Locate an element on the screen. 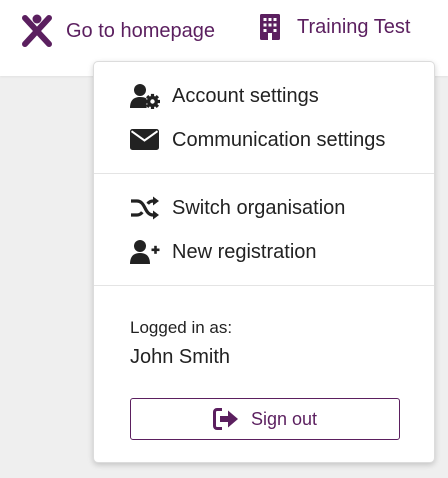 This screenshot has width=448, height=478. communication-settings-item: Communication settings is located at coordinates (257, 140).